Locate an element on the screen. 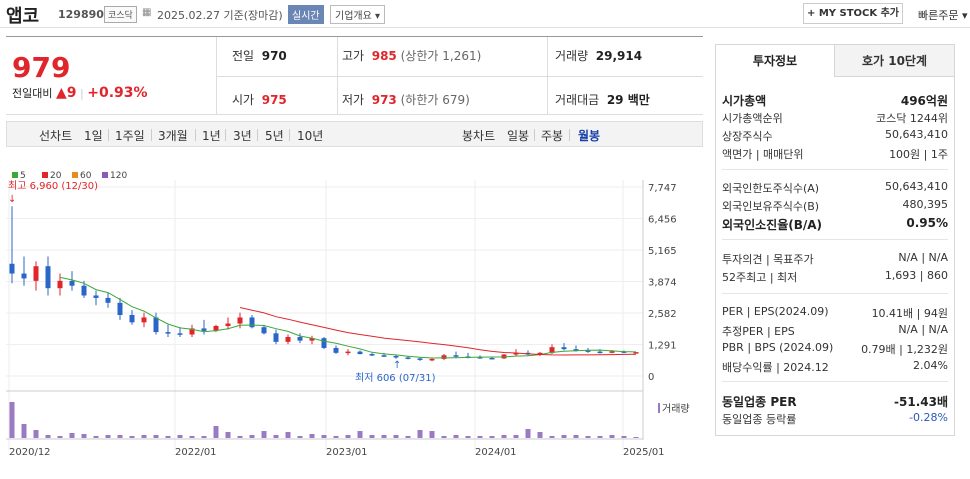  info-row: 외국인보유주식수(B) 480,395 is located at coordinates (835, 205).